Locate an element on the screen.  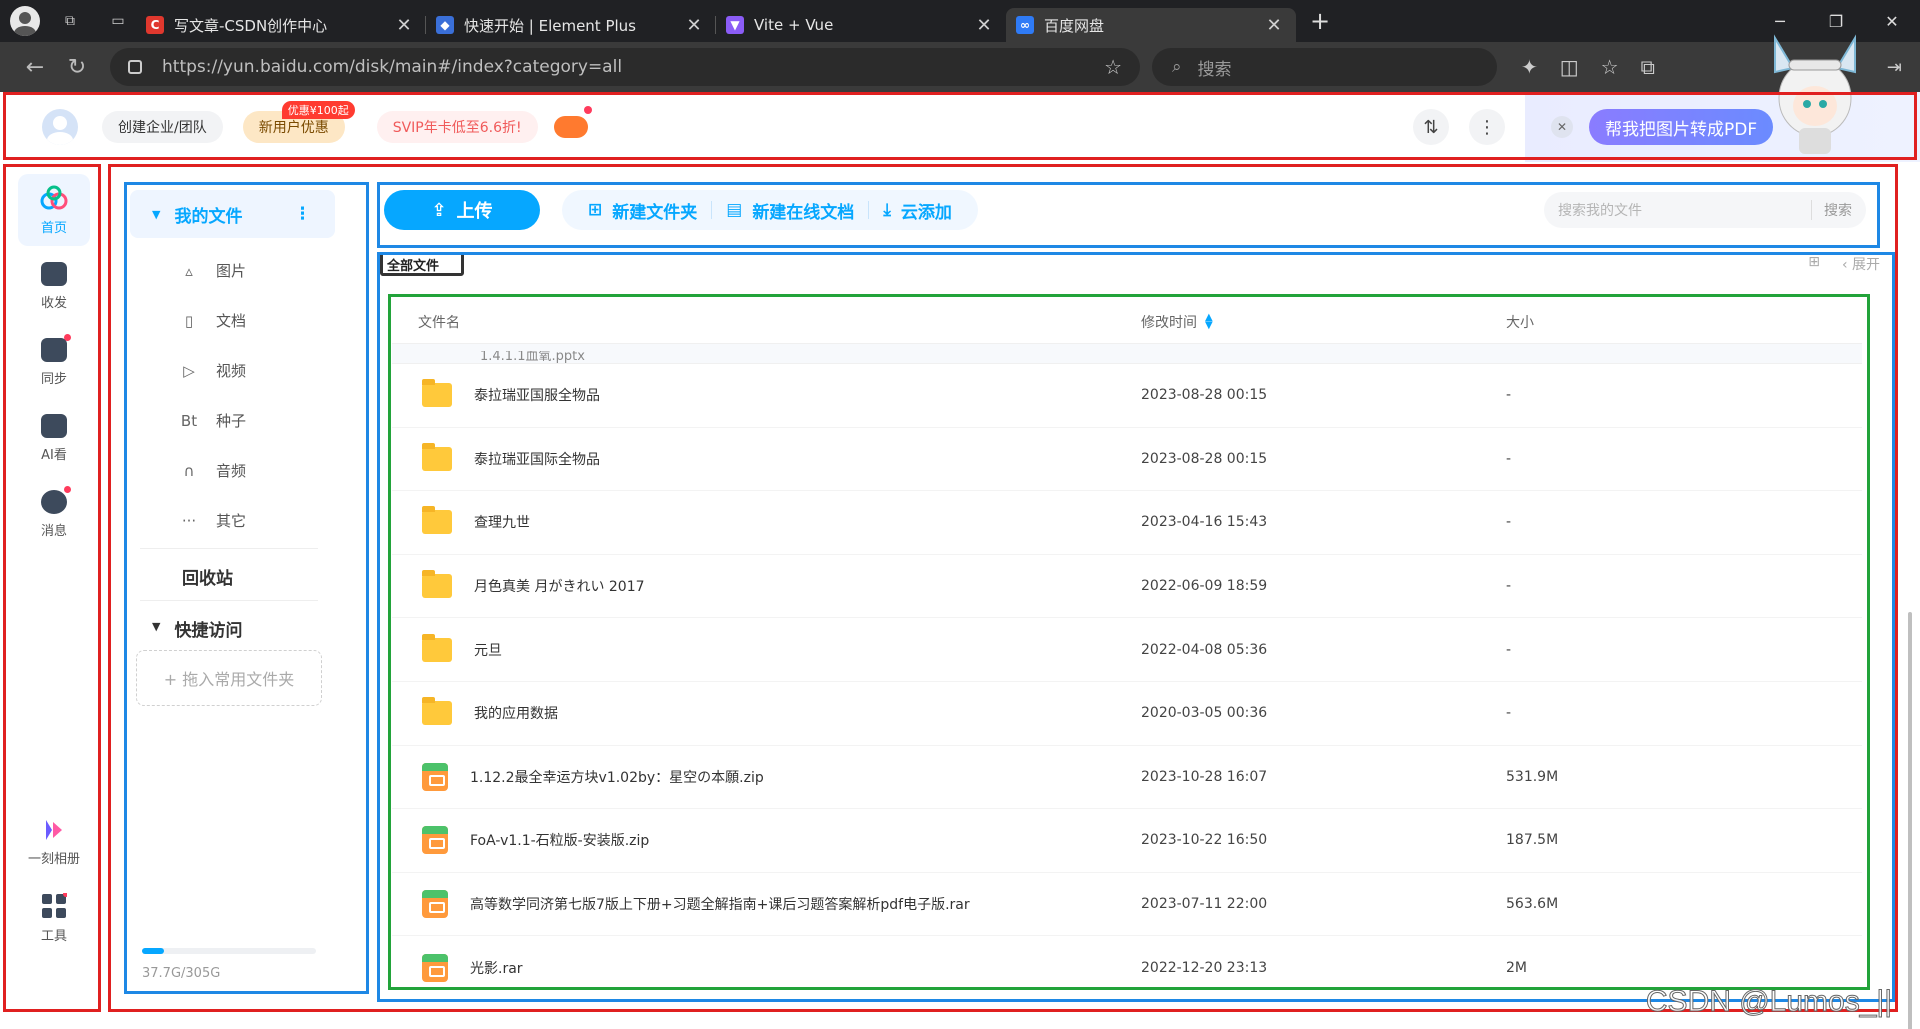
rail-item-home: 首页 is located at coordinates (54, 210).